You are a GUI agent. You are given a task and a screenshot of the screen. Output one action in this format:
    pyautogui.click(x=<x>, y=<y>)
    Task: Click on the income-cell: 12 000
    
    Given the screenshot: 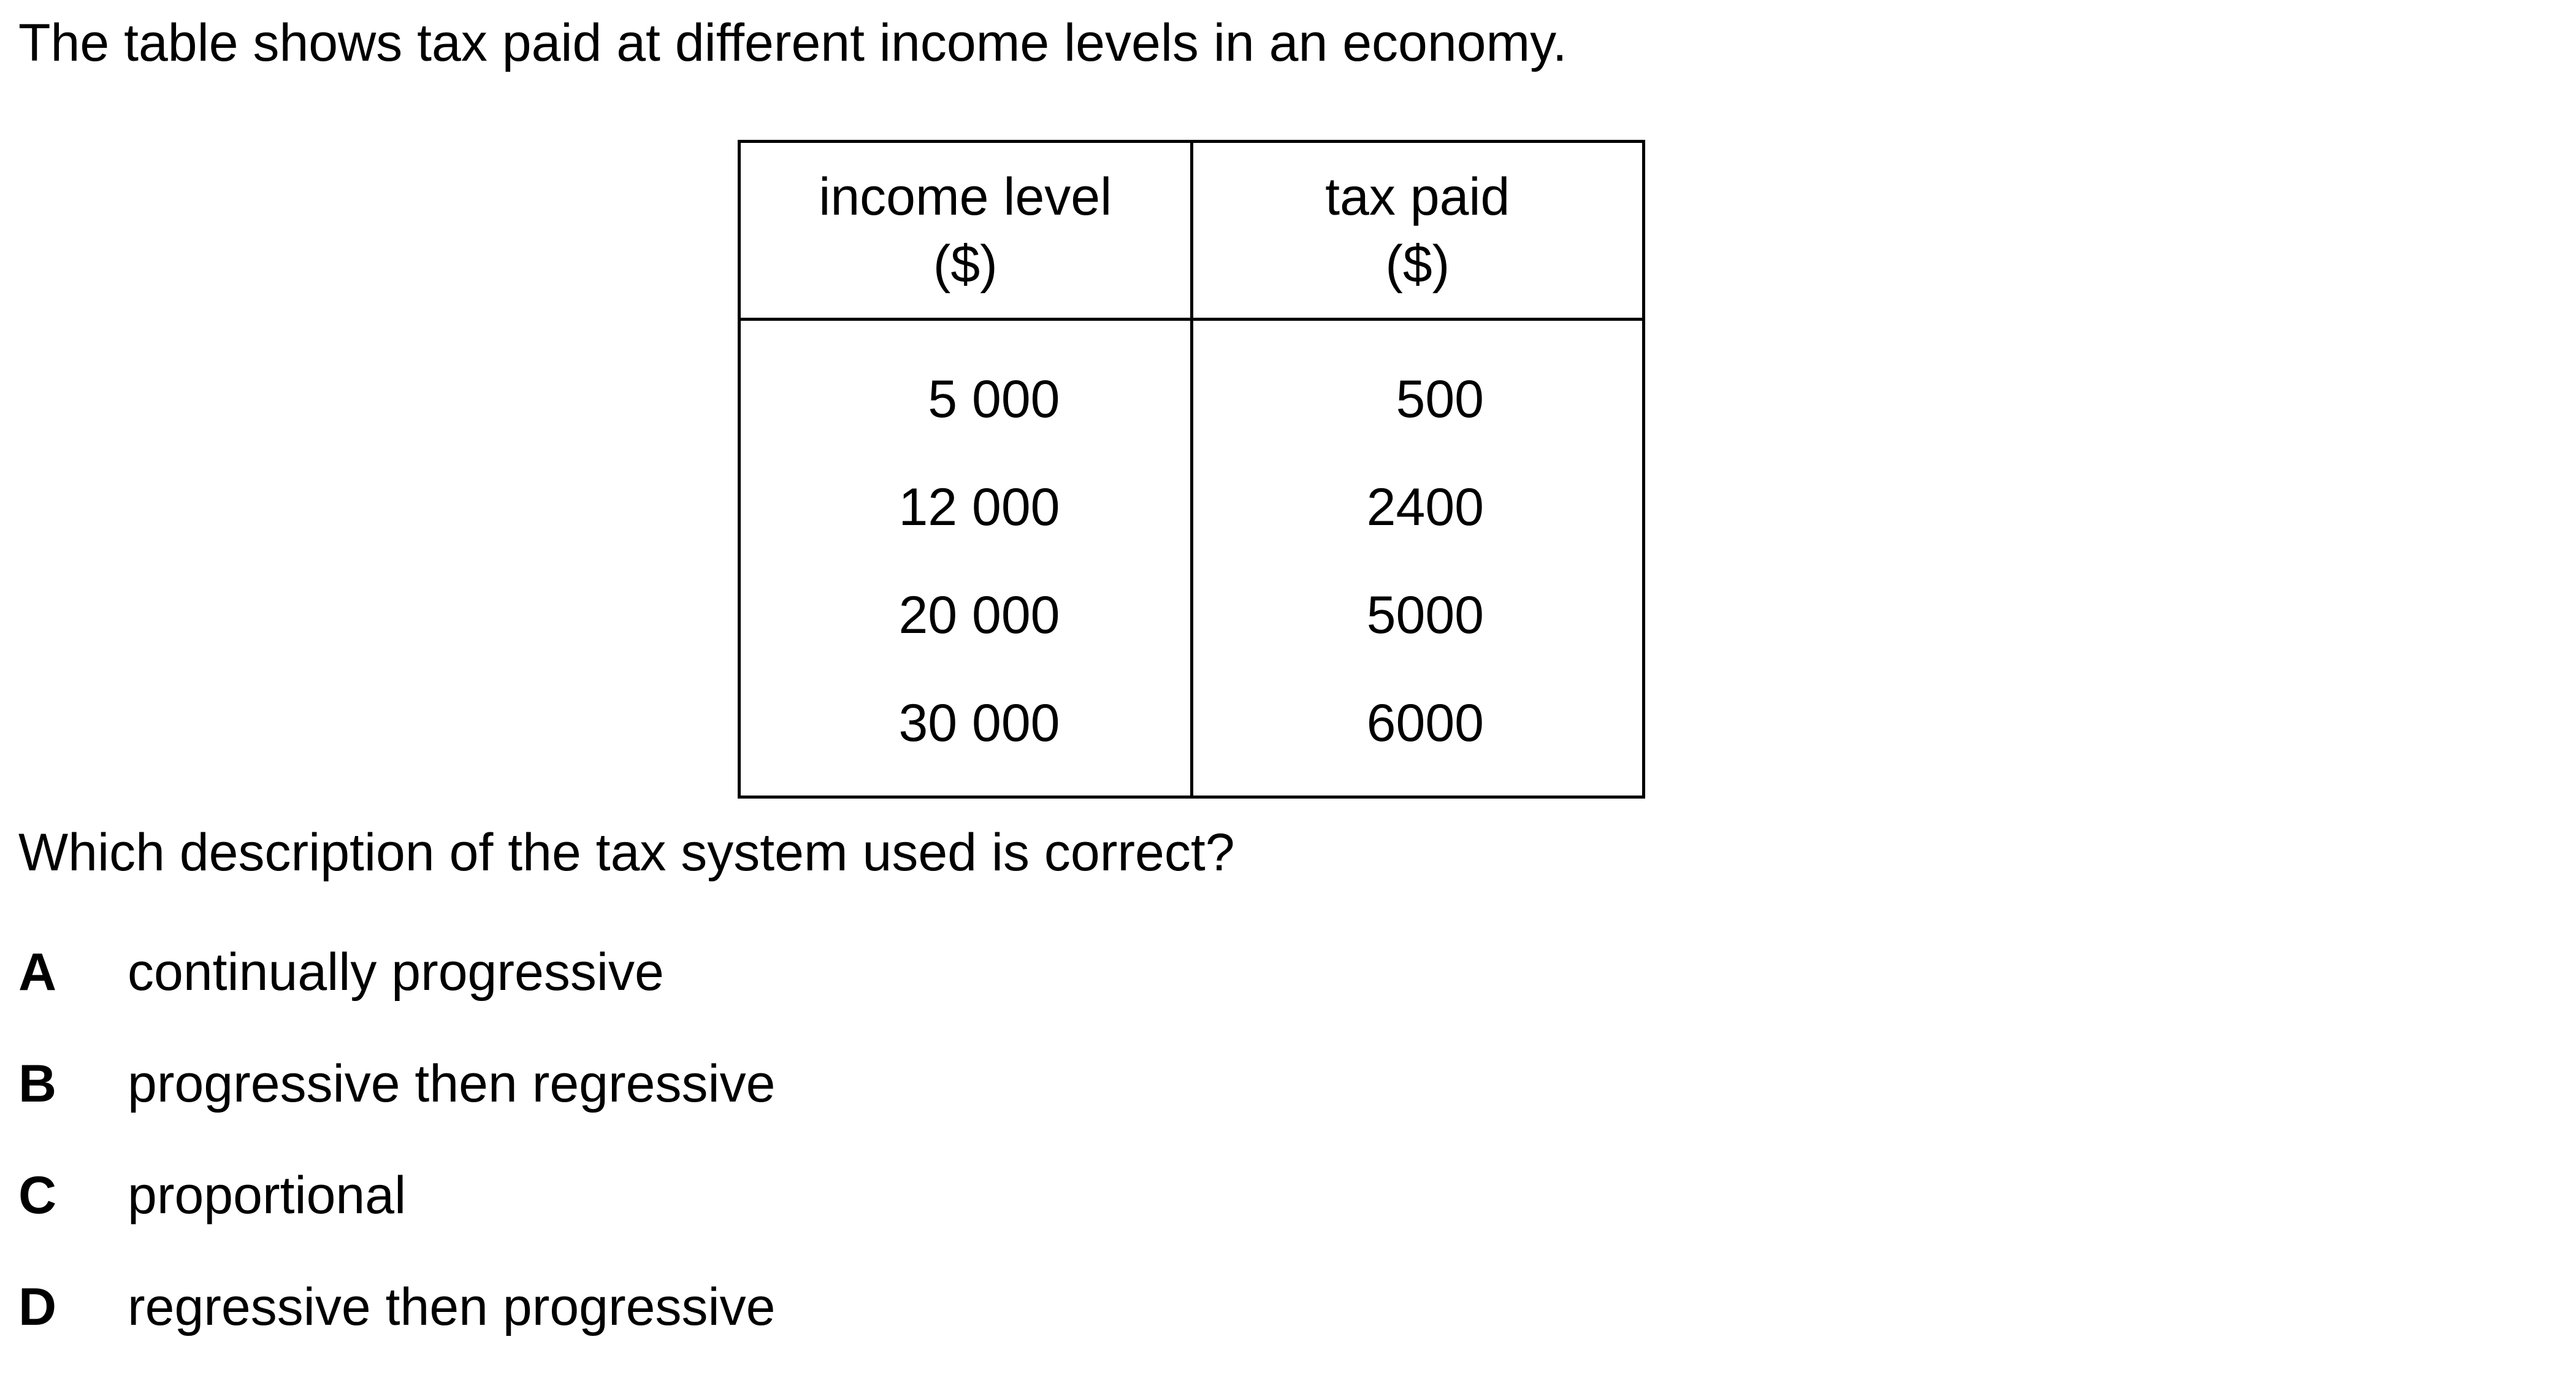 What is the action you would take?
    pyautogui.click(x=965, y=507)
    